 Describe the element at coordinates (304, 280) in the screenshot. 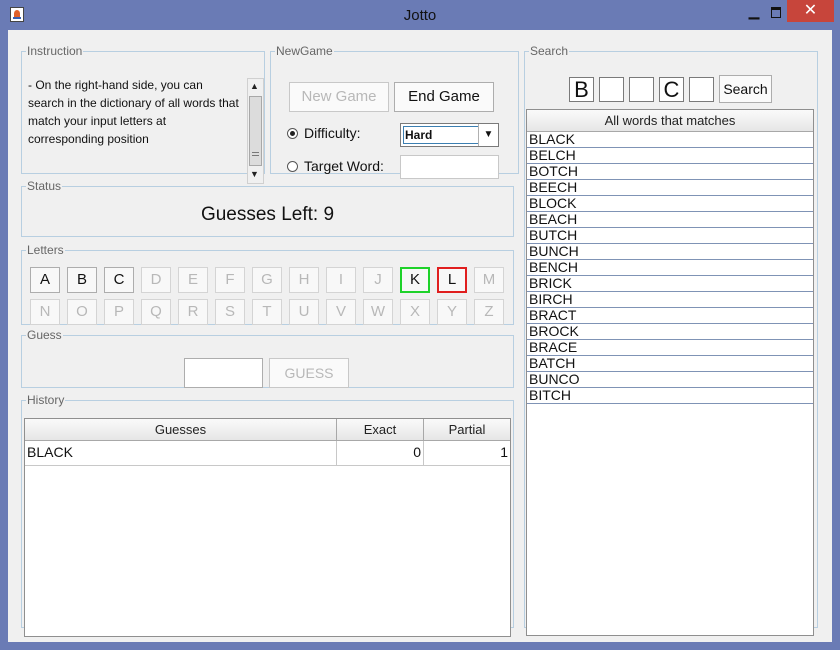

I see `letter-button-h: H` at that location.